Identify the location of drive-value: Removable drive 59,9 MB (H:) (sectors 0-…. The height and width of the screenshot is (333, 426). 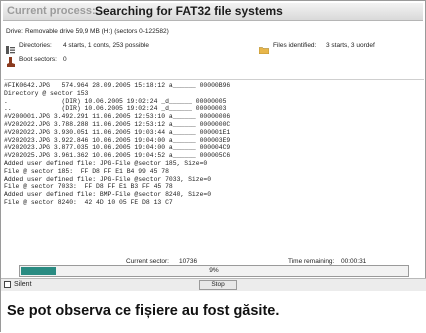
(97, 31).